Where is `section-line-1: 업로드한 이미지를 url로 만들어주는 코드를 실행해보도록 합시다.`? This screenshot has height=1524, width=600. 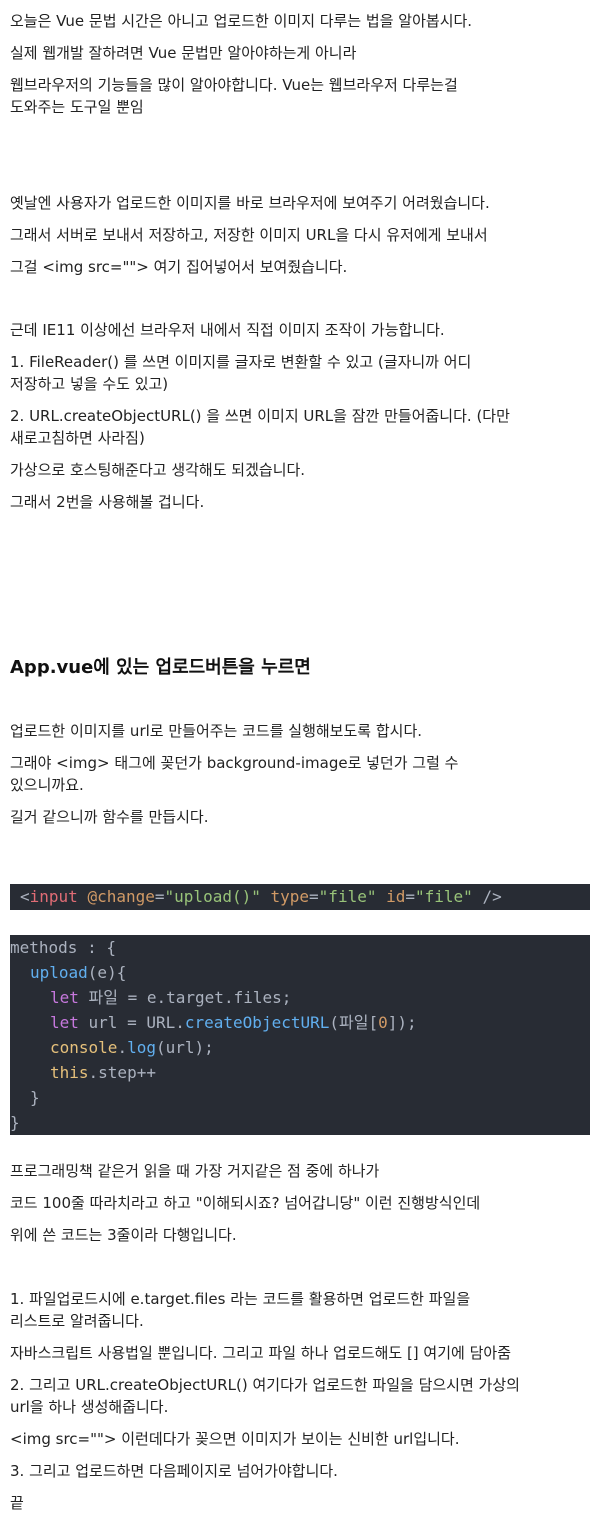 section-line-1: 업로드한 이미지를 url로 만들어주는 코드를 실행해보도록 합시다. is located at coordinates (216, 731).